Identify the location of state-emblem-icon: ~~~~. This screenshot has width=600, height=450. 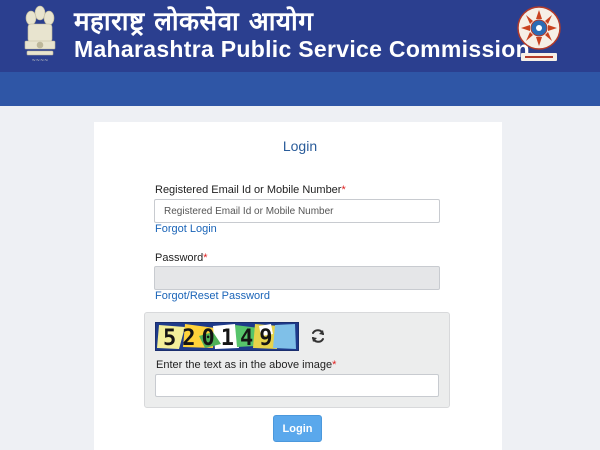
(40, 34).